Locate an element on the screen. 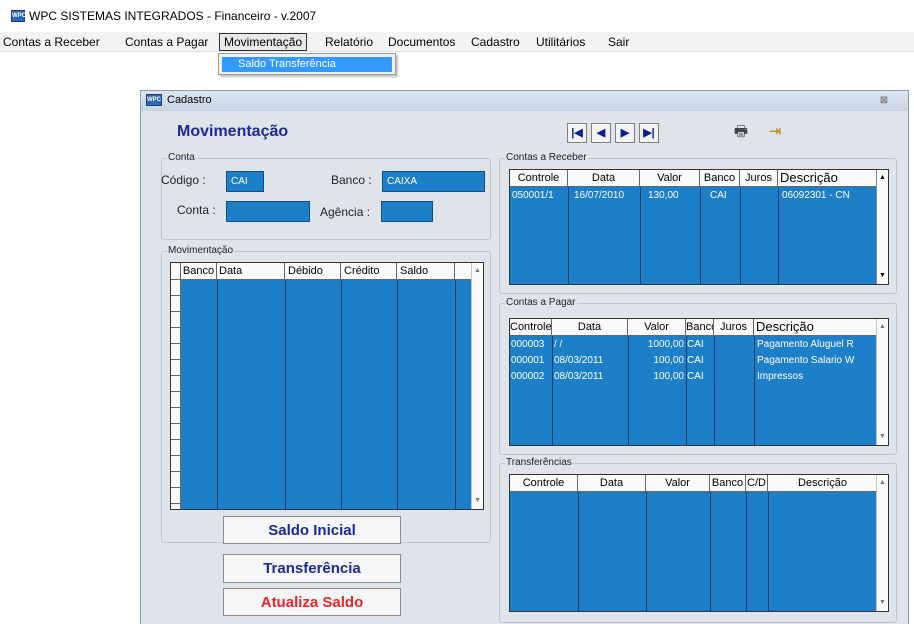 The image size is (914, 624). codigo-label: Código : is located at coordinates (183, 180).